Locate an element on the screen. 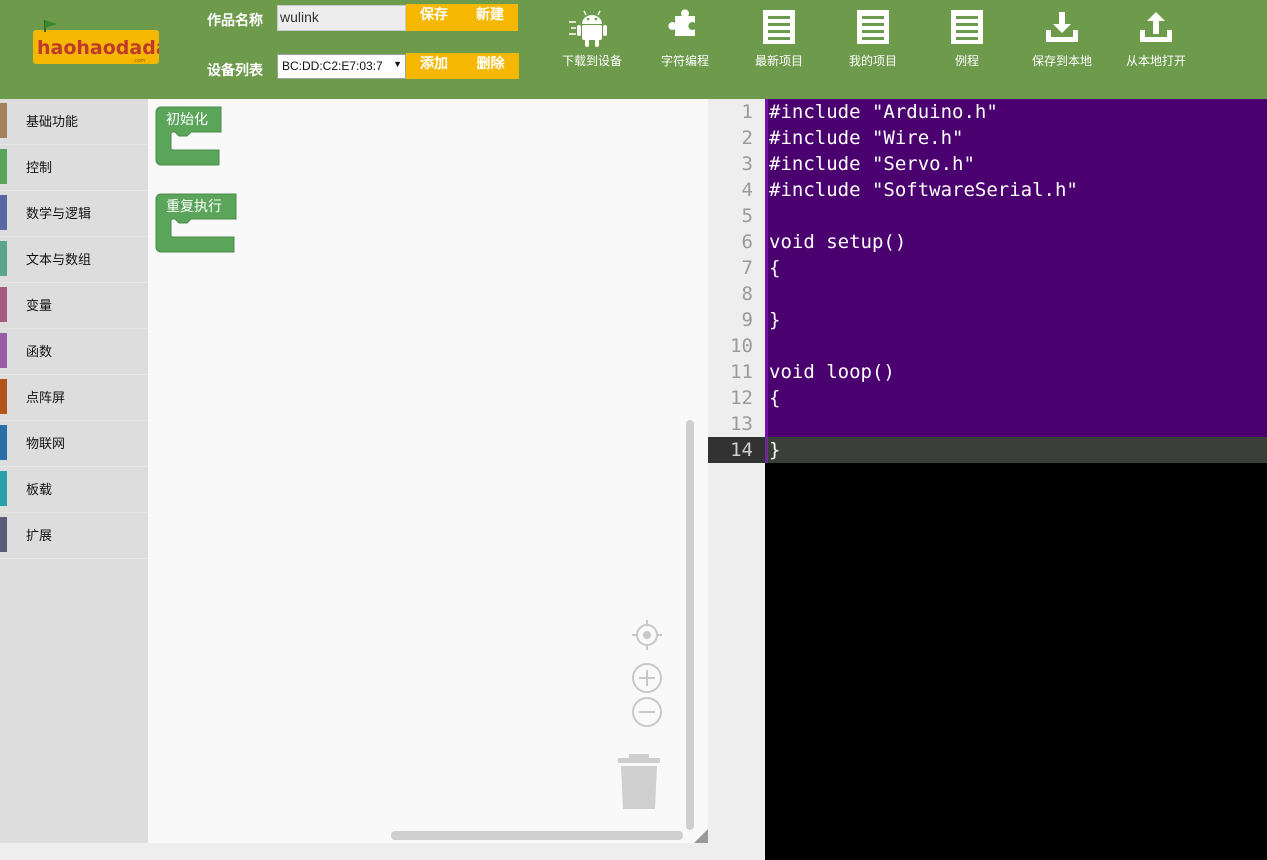 This screenshot has width=1267, height=860. category-control: 控制 is located at coordinates (74, 168).